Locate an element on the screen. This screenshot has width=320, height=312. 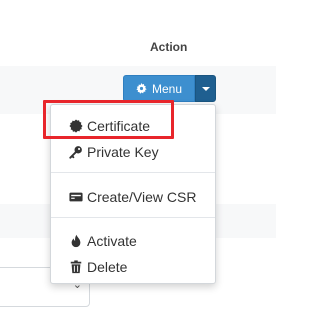
menu-item-label: Private Key is located at coordinates (123, 152).